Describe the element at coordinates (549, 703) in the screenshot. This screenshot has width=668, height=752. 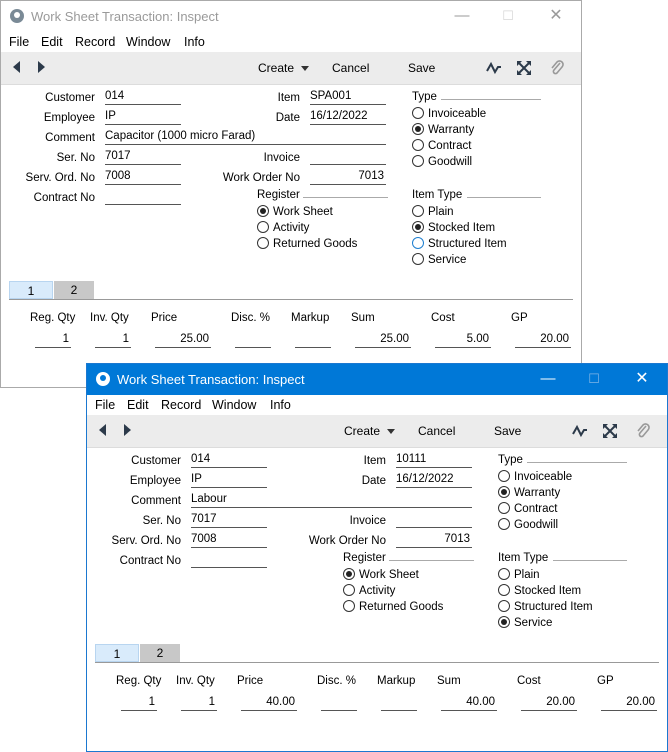
I see `cost-field: 20.00` at that location.